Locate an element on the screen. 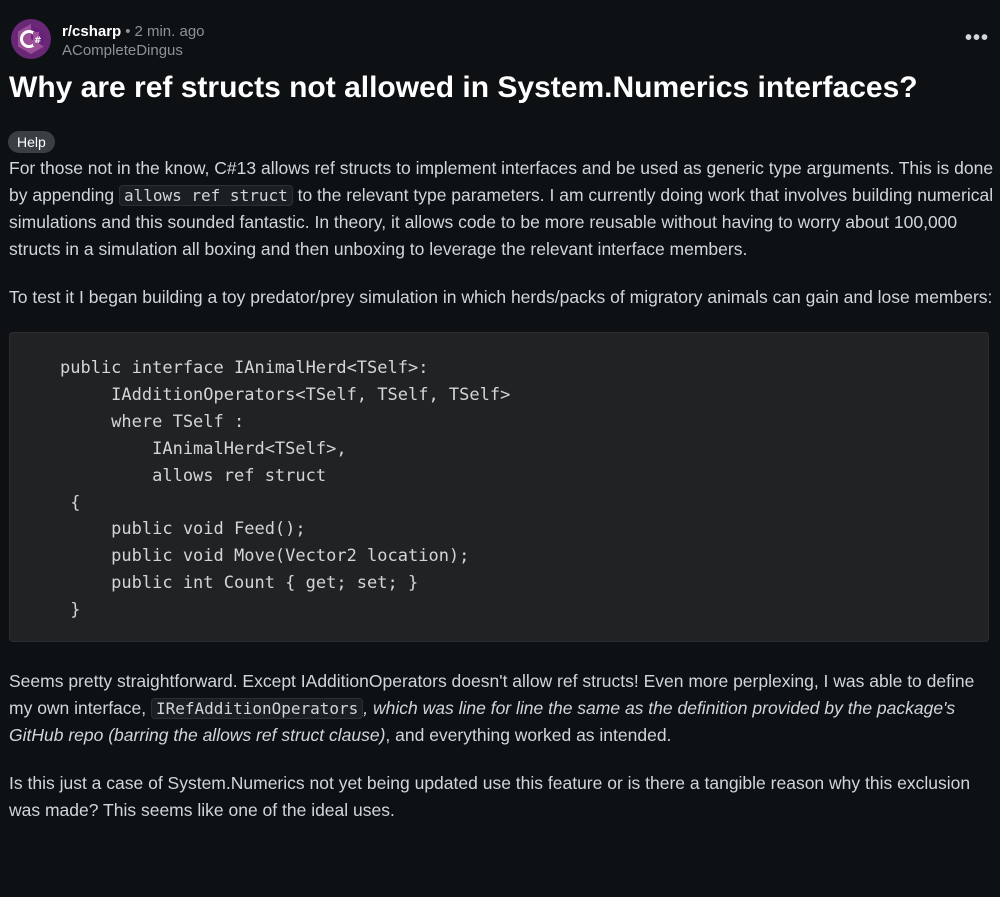  inline-code: allows ref struct is located at coordinates (205, 195).